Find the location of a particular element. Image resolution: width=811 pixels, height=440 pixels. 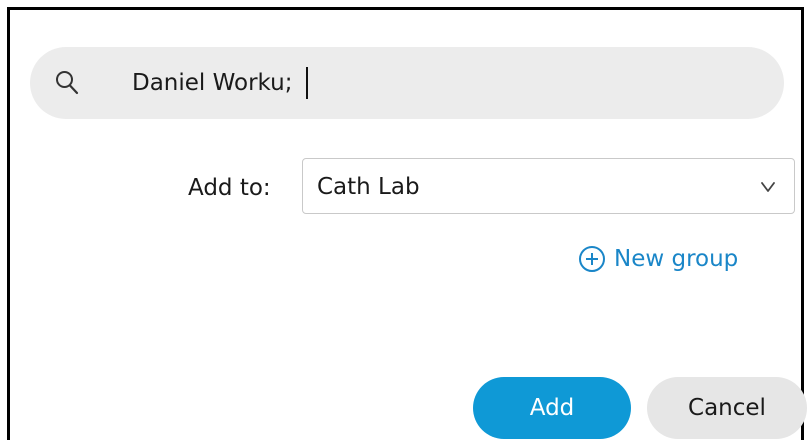

new-group-link: New group is located at coordinates (658, 259).